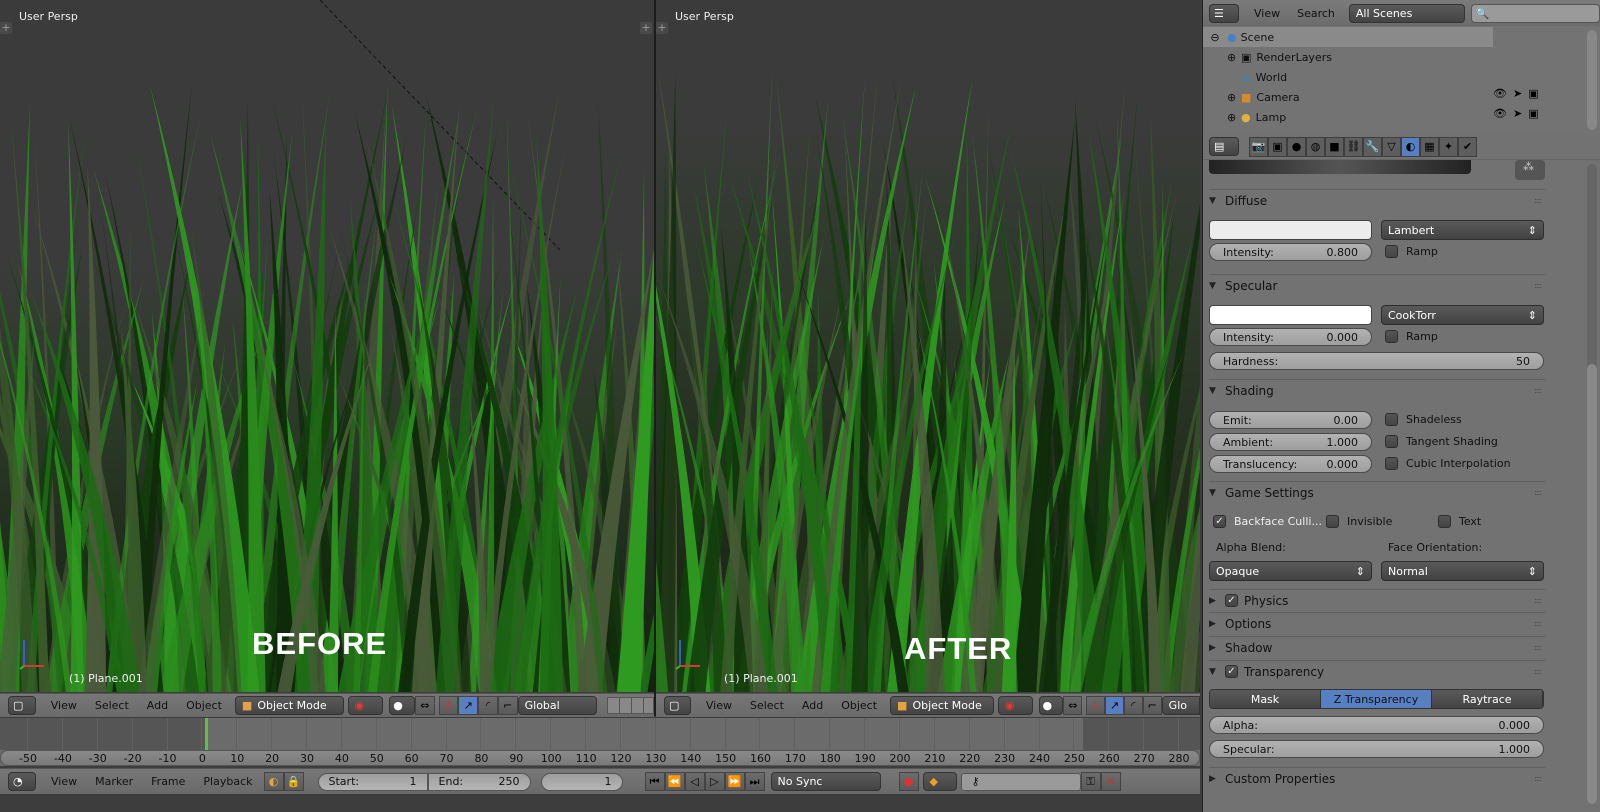  What do you see at coordinates (1265, 699) in the screenshot?
I see `mode-mask-button: Mask` at bounding box center [1265, 699].